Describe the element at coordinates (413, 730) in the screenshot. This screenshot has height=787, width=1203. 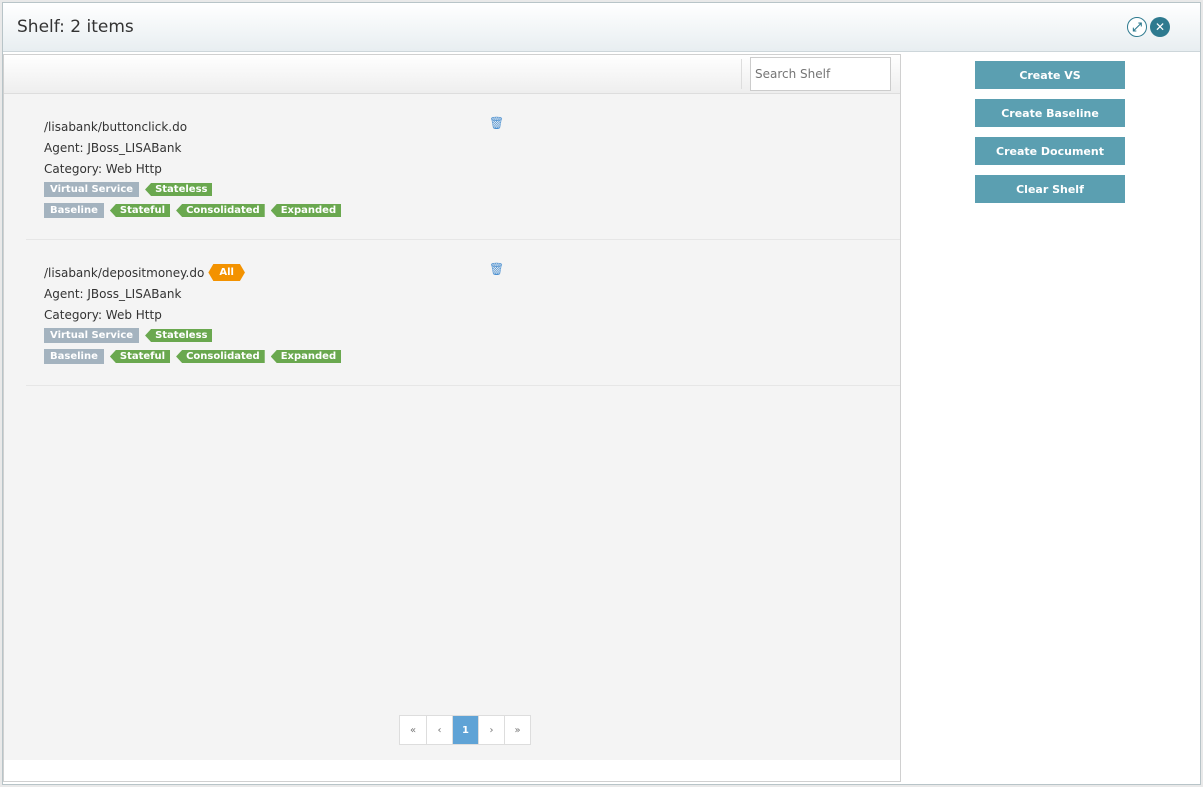
I see `page-first: «` at that location.